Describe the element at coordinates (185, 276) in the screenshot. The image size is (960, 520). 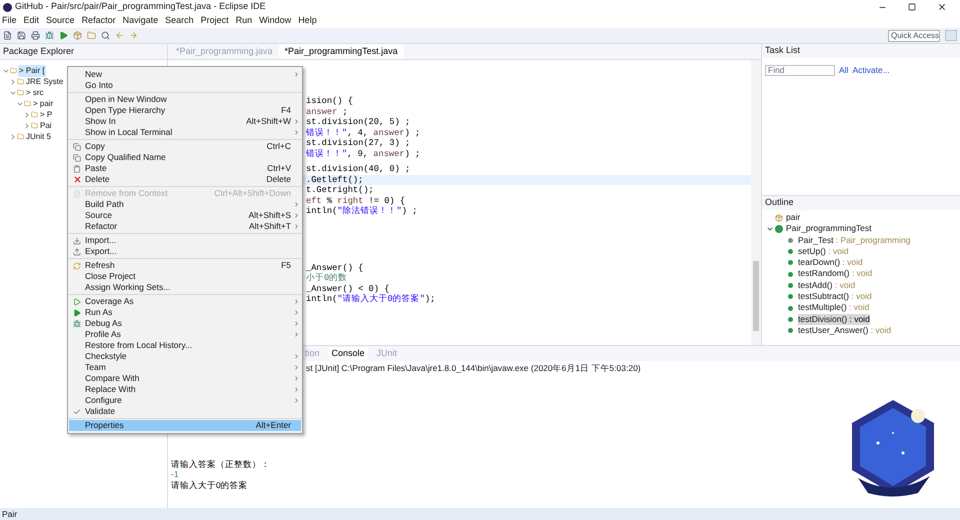
I see `menu-item: Close Project` at that location.